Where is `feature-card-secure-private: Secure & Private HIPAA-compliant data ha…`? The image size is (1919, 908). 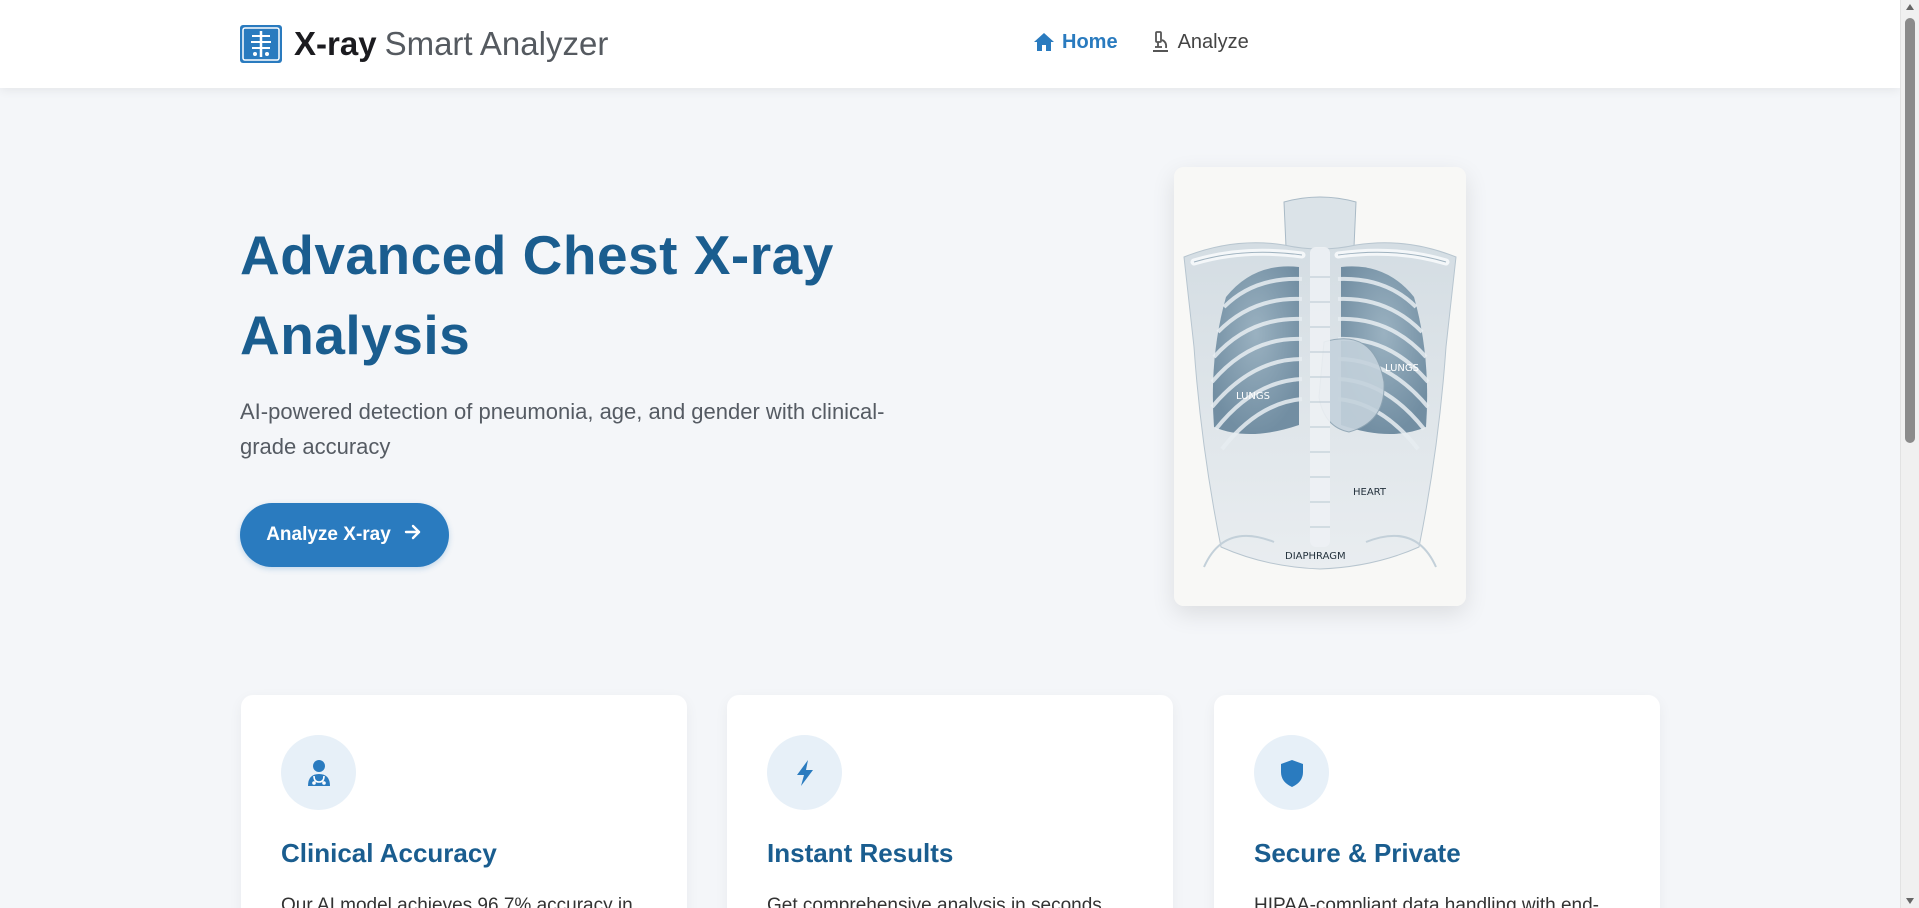 feature-card-secure-private: Secure & Private HIPAA-compliant data ha… is located at coordinates (1437, 801).